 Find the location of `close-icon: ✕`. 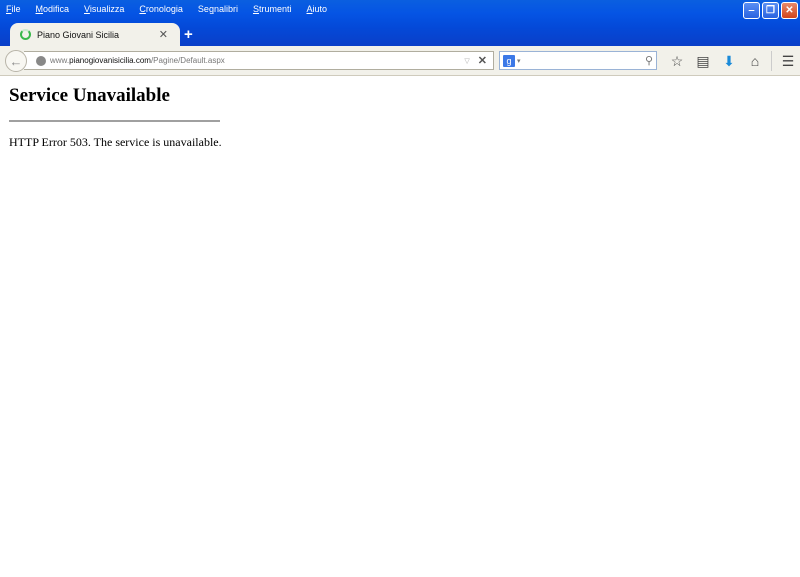

close-icon: ✕ is located at coordinates (789, 10).